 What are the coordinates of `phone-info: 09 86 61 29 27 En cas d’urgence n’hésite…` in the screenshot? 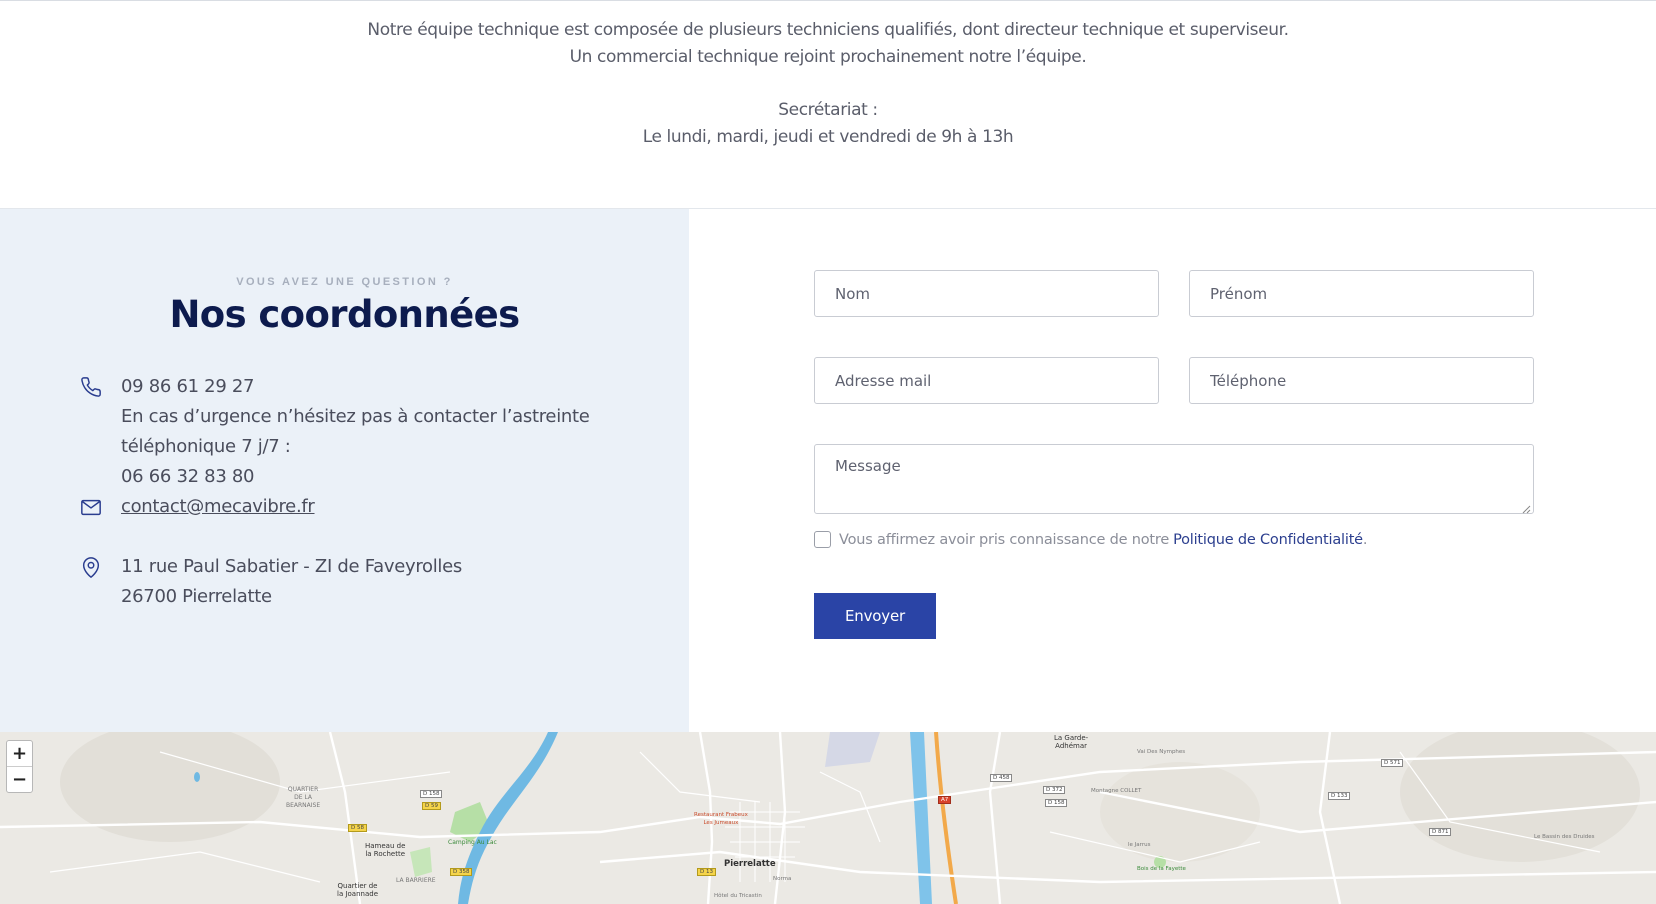 It's located at (335, 432).